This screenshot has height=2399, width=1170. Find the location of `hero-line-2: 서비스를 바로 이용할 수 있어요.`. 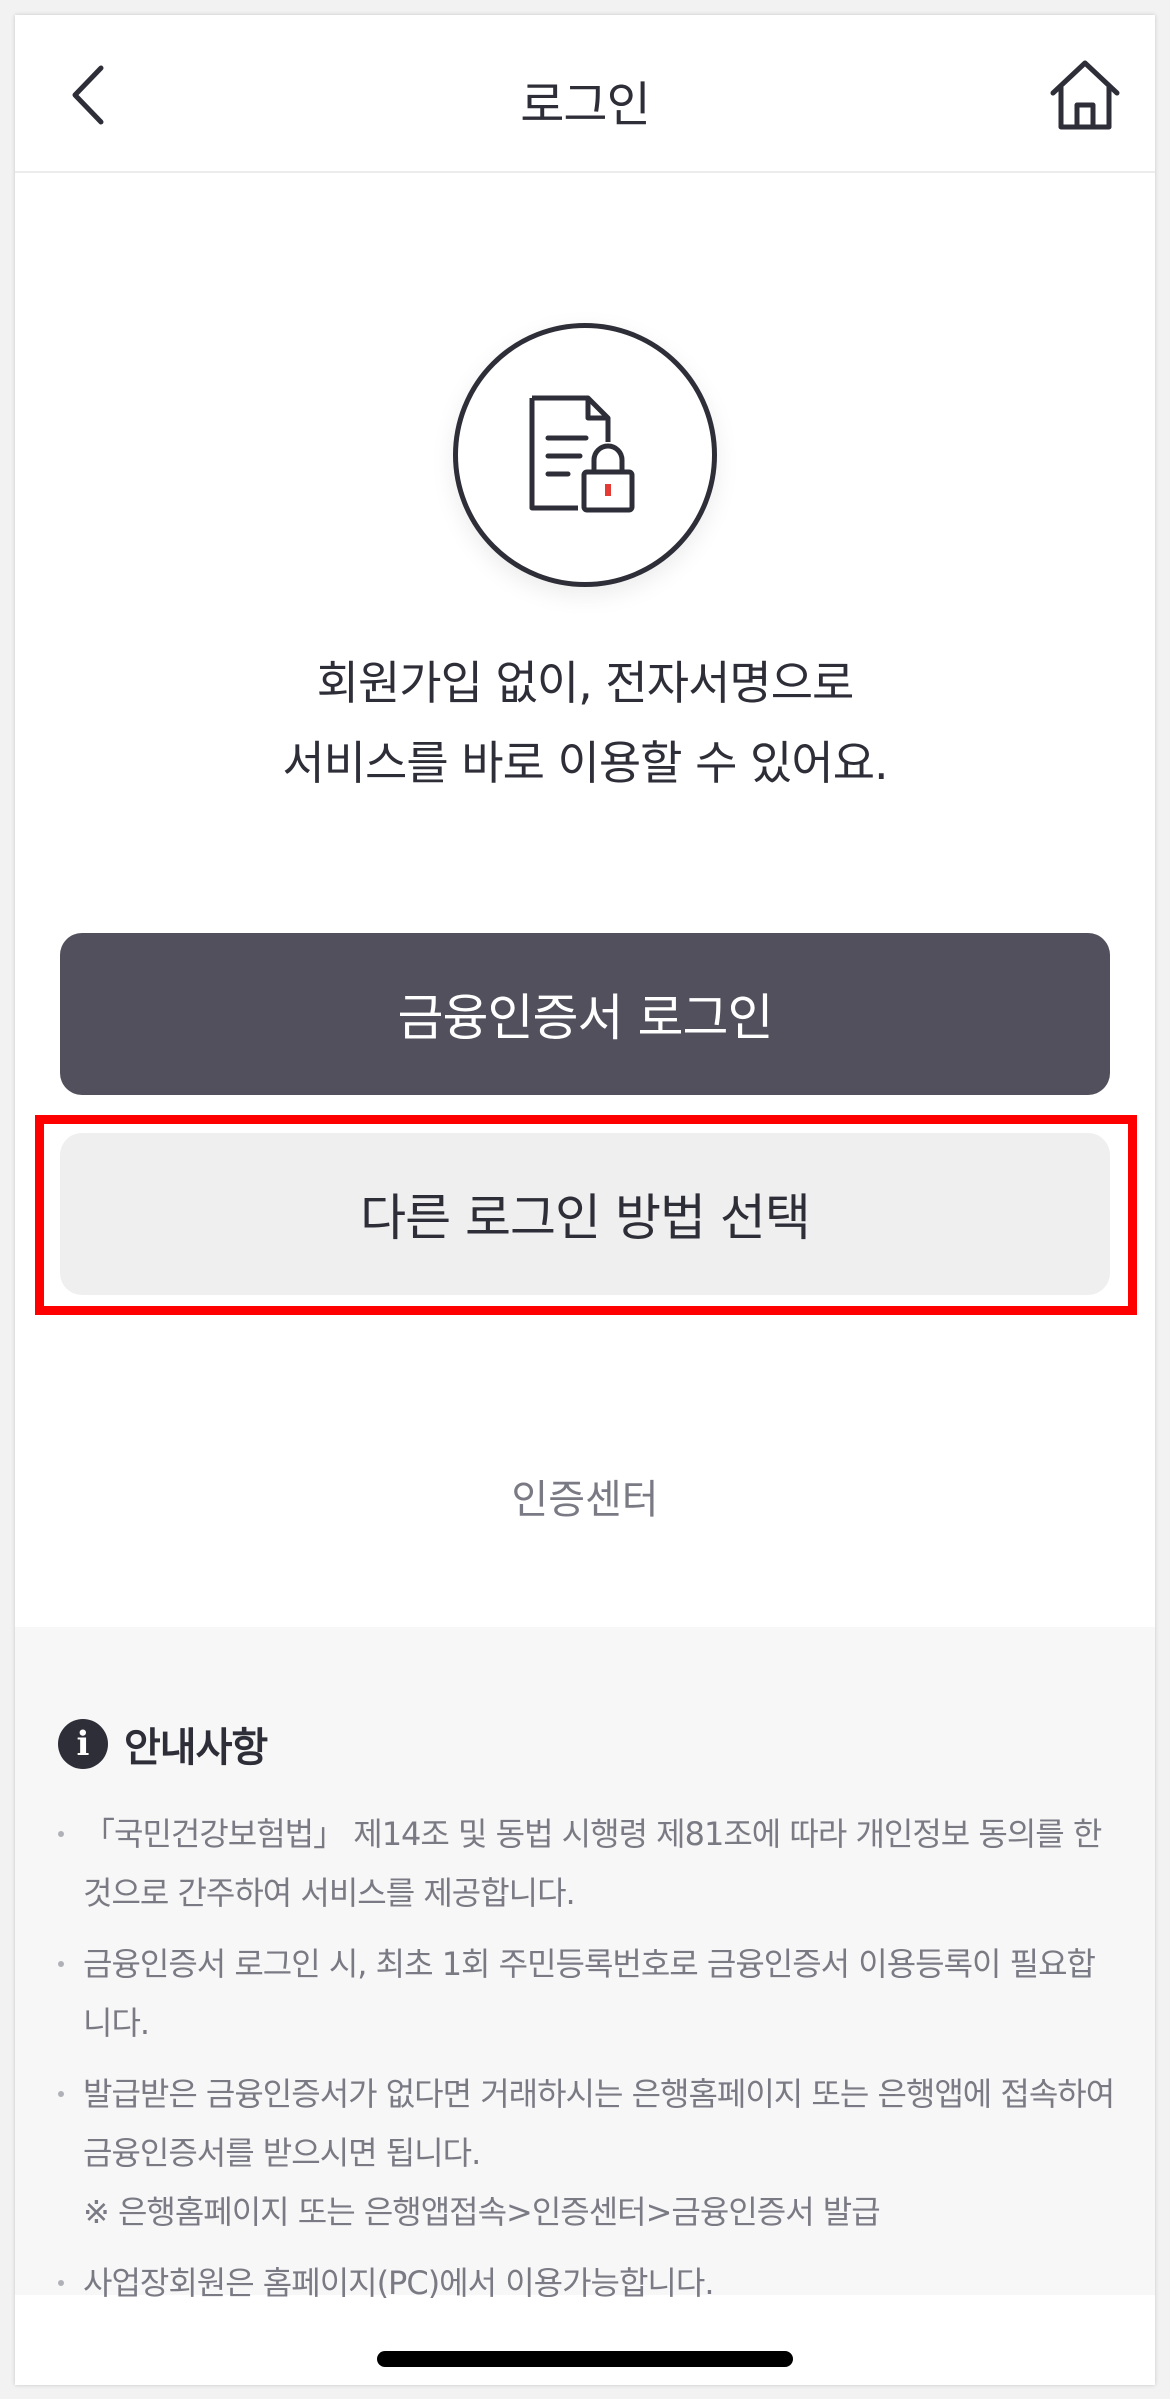

hero-line-2: 서비스를 바로 이용할 수 있어요. is located at coordinates (585, 763).